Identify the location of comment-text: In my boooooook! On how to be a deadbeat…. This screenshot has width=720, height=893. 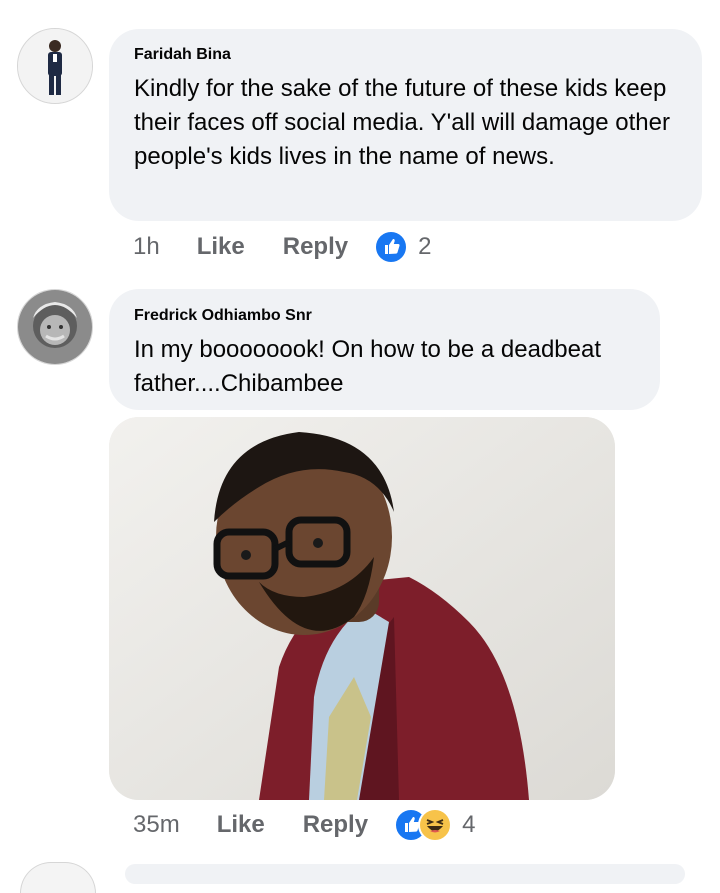
(368, 366).